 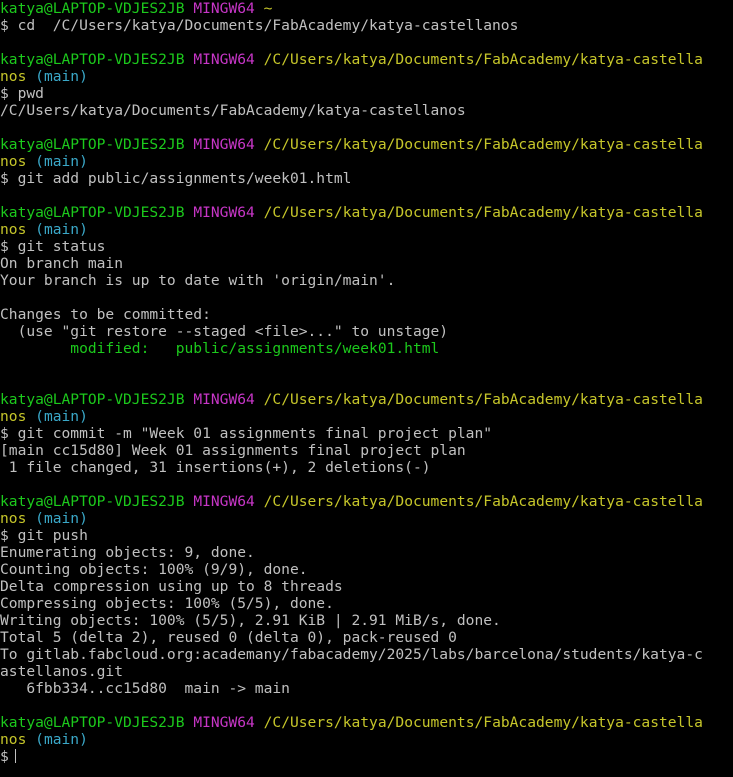 I want to click on output-line: On branch main, so click(x=62, y=263).